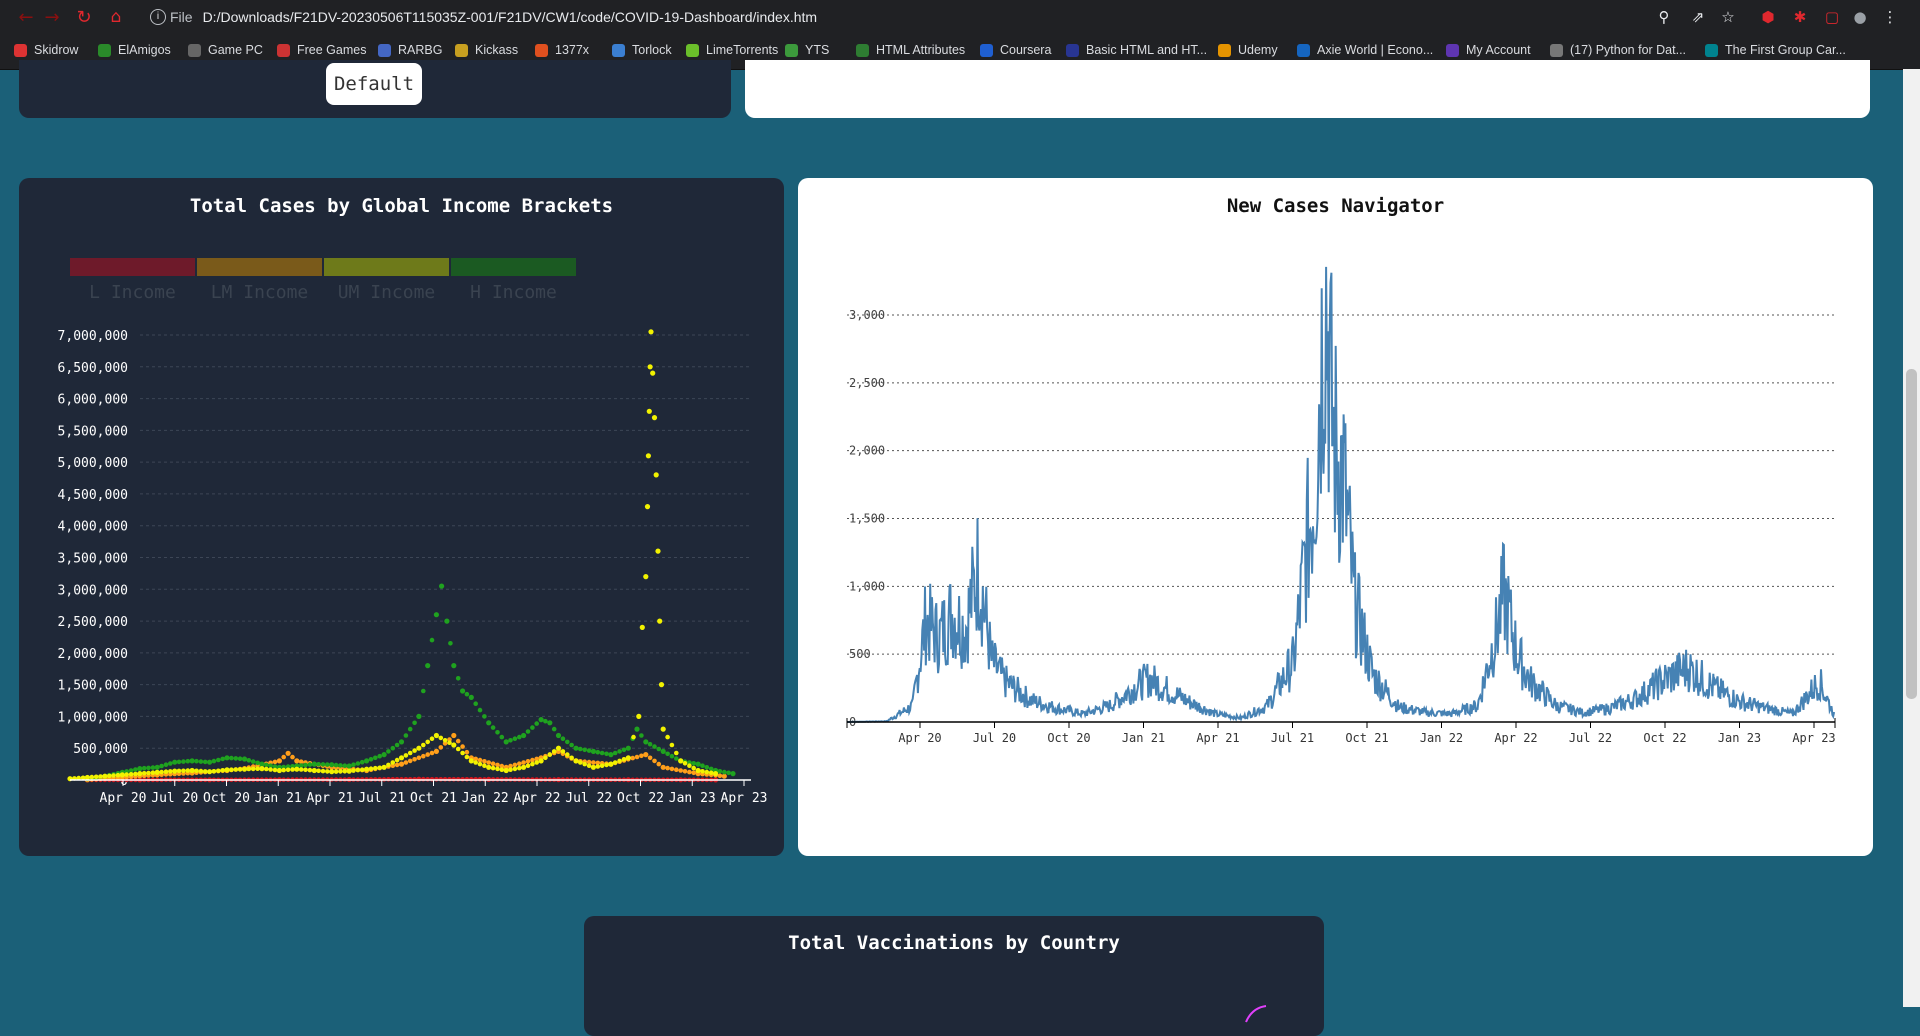 This screenshot has width=1920, height=1036. I want to click on home-icon: ⌂, so click(116, 17).